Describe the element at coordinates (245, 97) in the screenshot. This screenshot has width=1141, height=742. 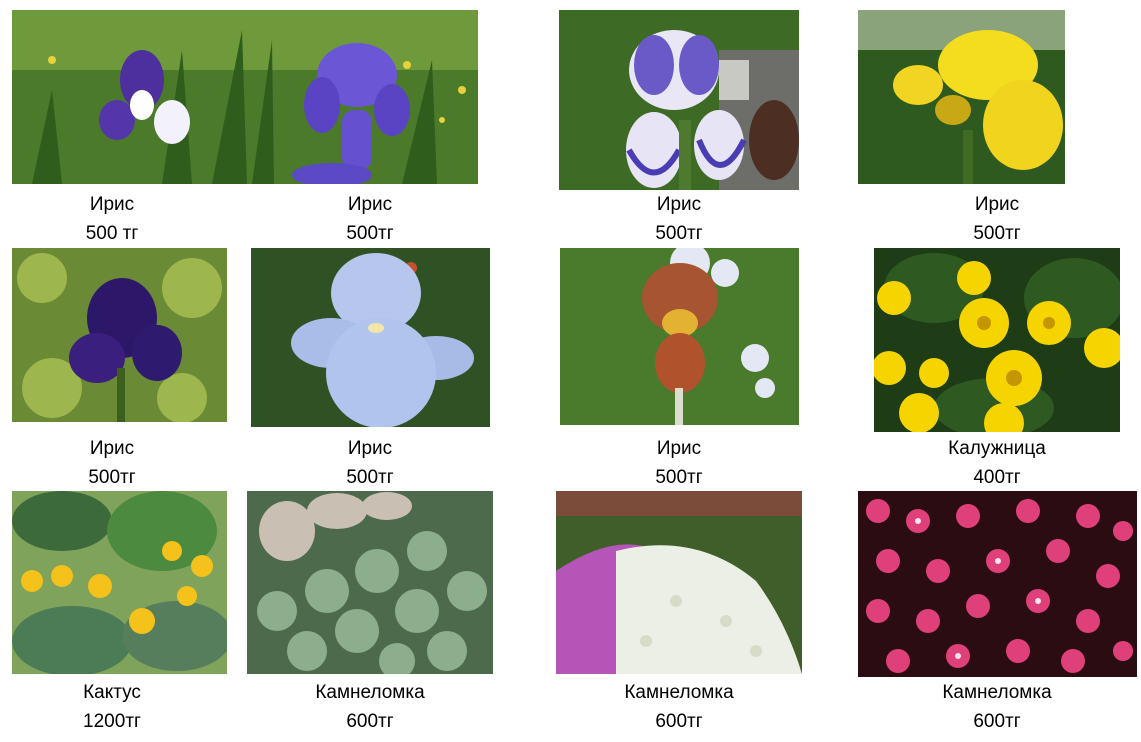
I see `photo-iris-purple-white` at that location.